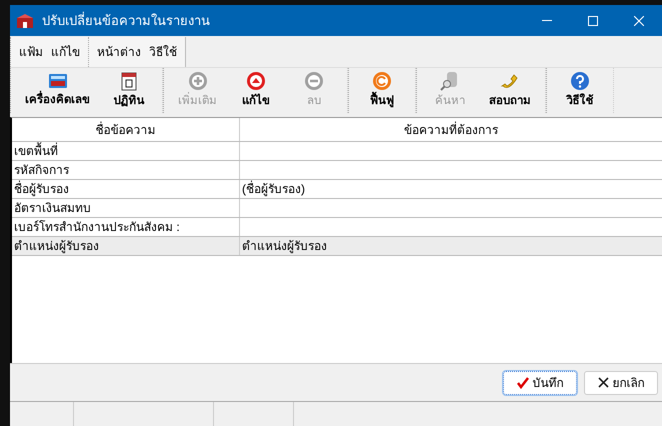  I want to click on table-cell: เขตพื้นที่, so click(126, 151).